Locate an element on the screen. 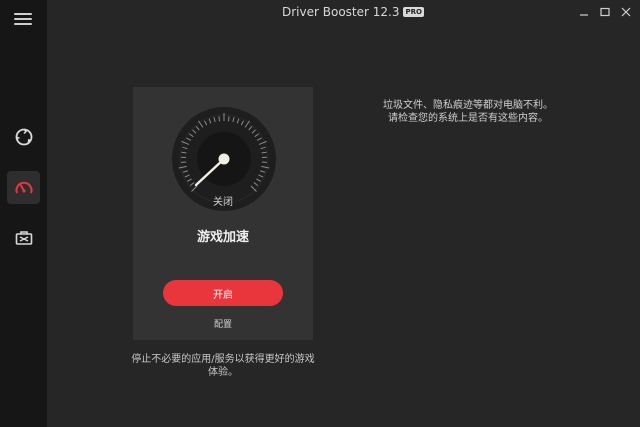 This screenshot has height=427, width=640. game-boost-title: 游戏加速 is located at coordinates (222, 237).